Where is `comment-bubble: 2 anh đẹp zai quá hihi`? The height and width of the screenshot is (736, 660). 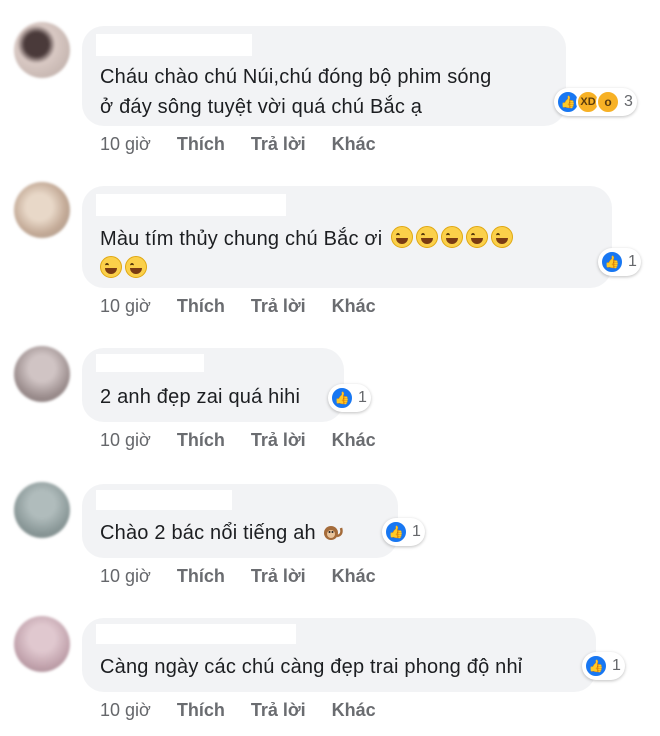
comment-bubble: 2 anh đẹp zai quá hihi is located at coordinates (213, 385).